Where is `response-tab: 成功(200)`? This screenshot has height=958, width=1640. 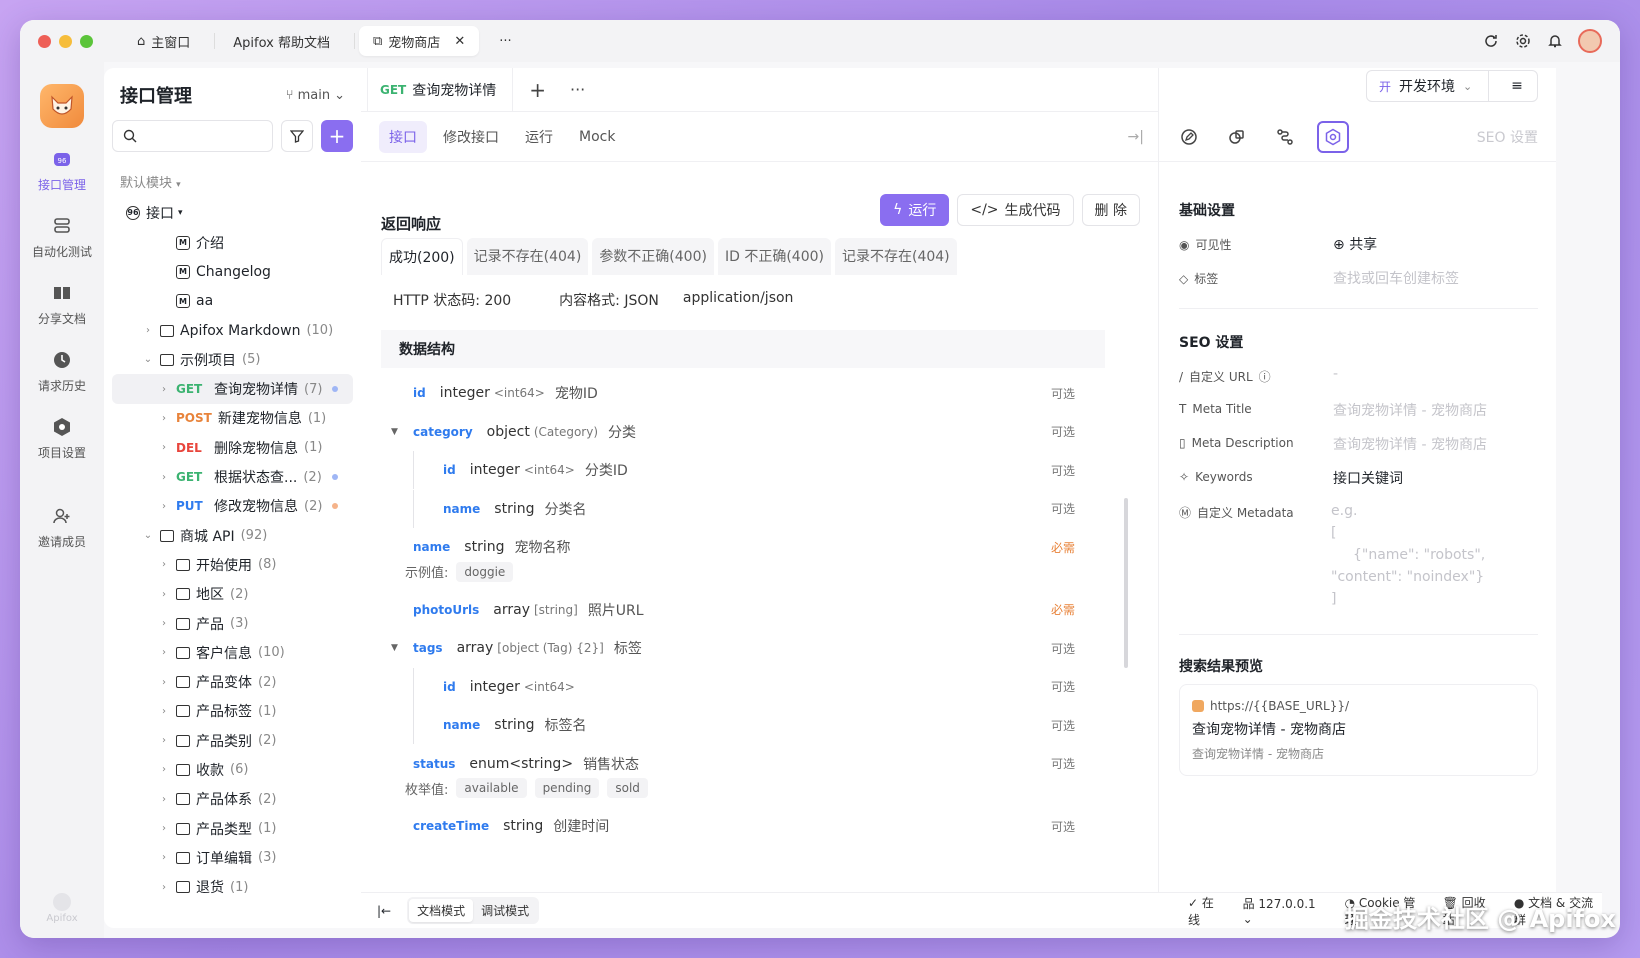 response-tab: 成功(200) is located at coordinates (422, 256).